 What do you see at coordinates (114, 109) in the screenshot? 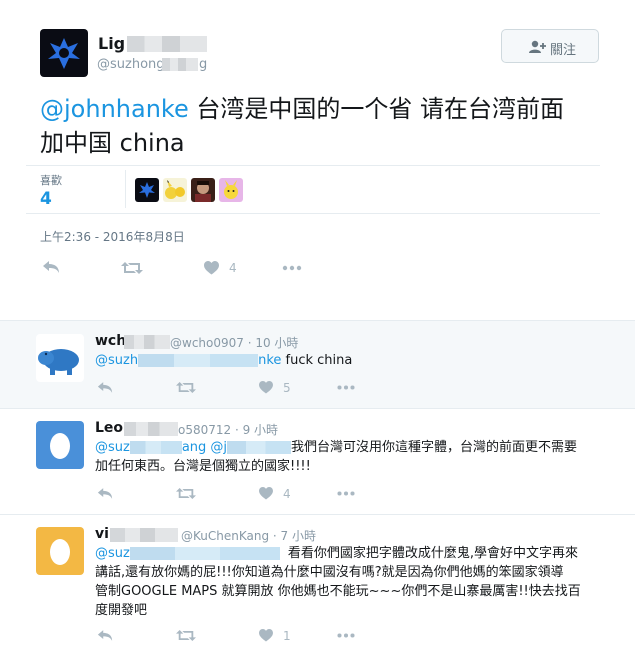
I see `mention-link: @johnhanke` at bounding box center [114, 109].